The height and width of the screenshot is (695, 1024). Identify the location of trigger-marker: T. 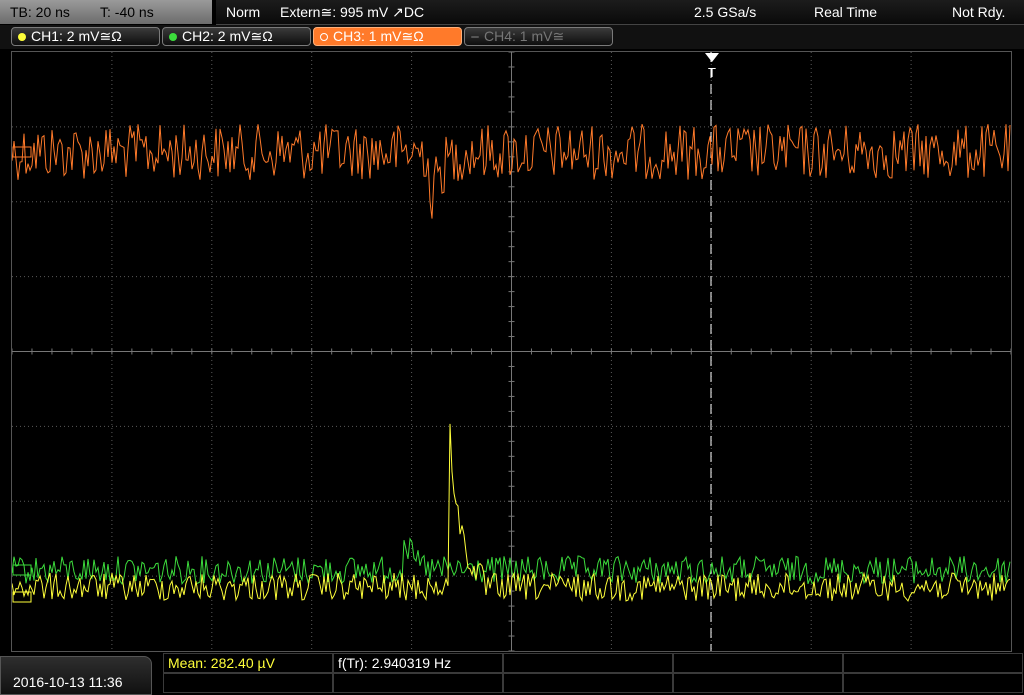
(712, 66).